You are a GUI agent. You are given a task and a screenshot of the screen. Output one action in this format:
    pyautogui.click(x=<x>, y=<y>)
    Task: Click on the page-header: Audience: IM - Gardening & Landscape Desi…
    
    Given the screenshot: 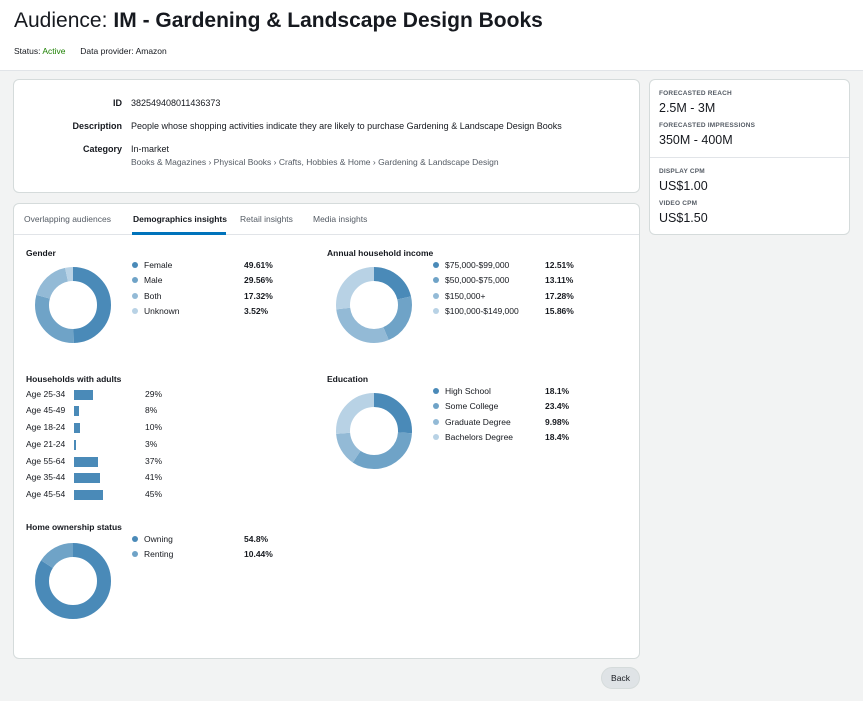 What is the action you would take?
    pyautogui.click(x=431, y=35)
    